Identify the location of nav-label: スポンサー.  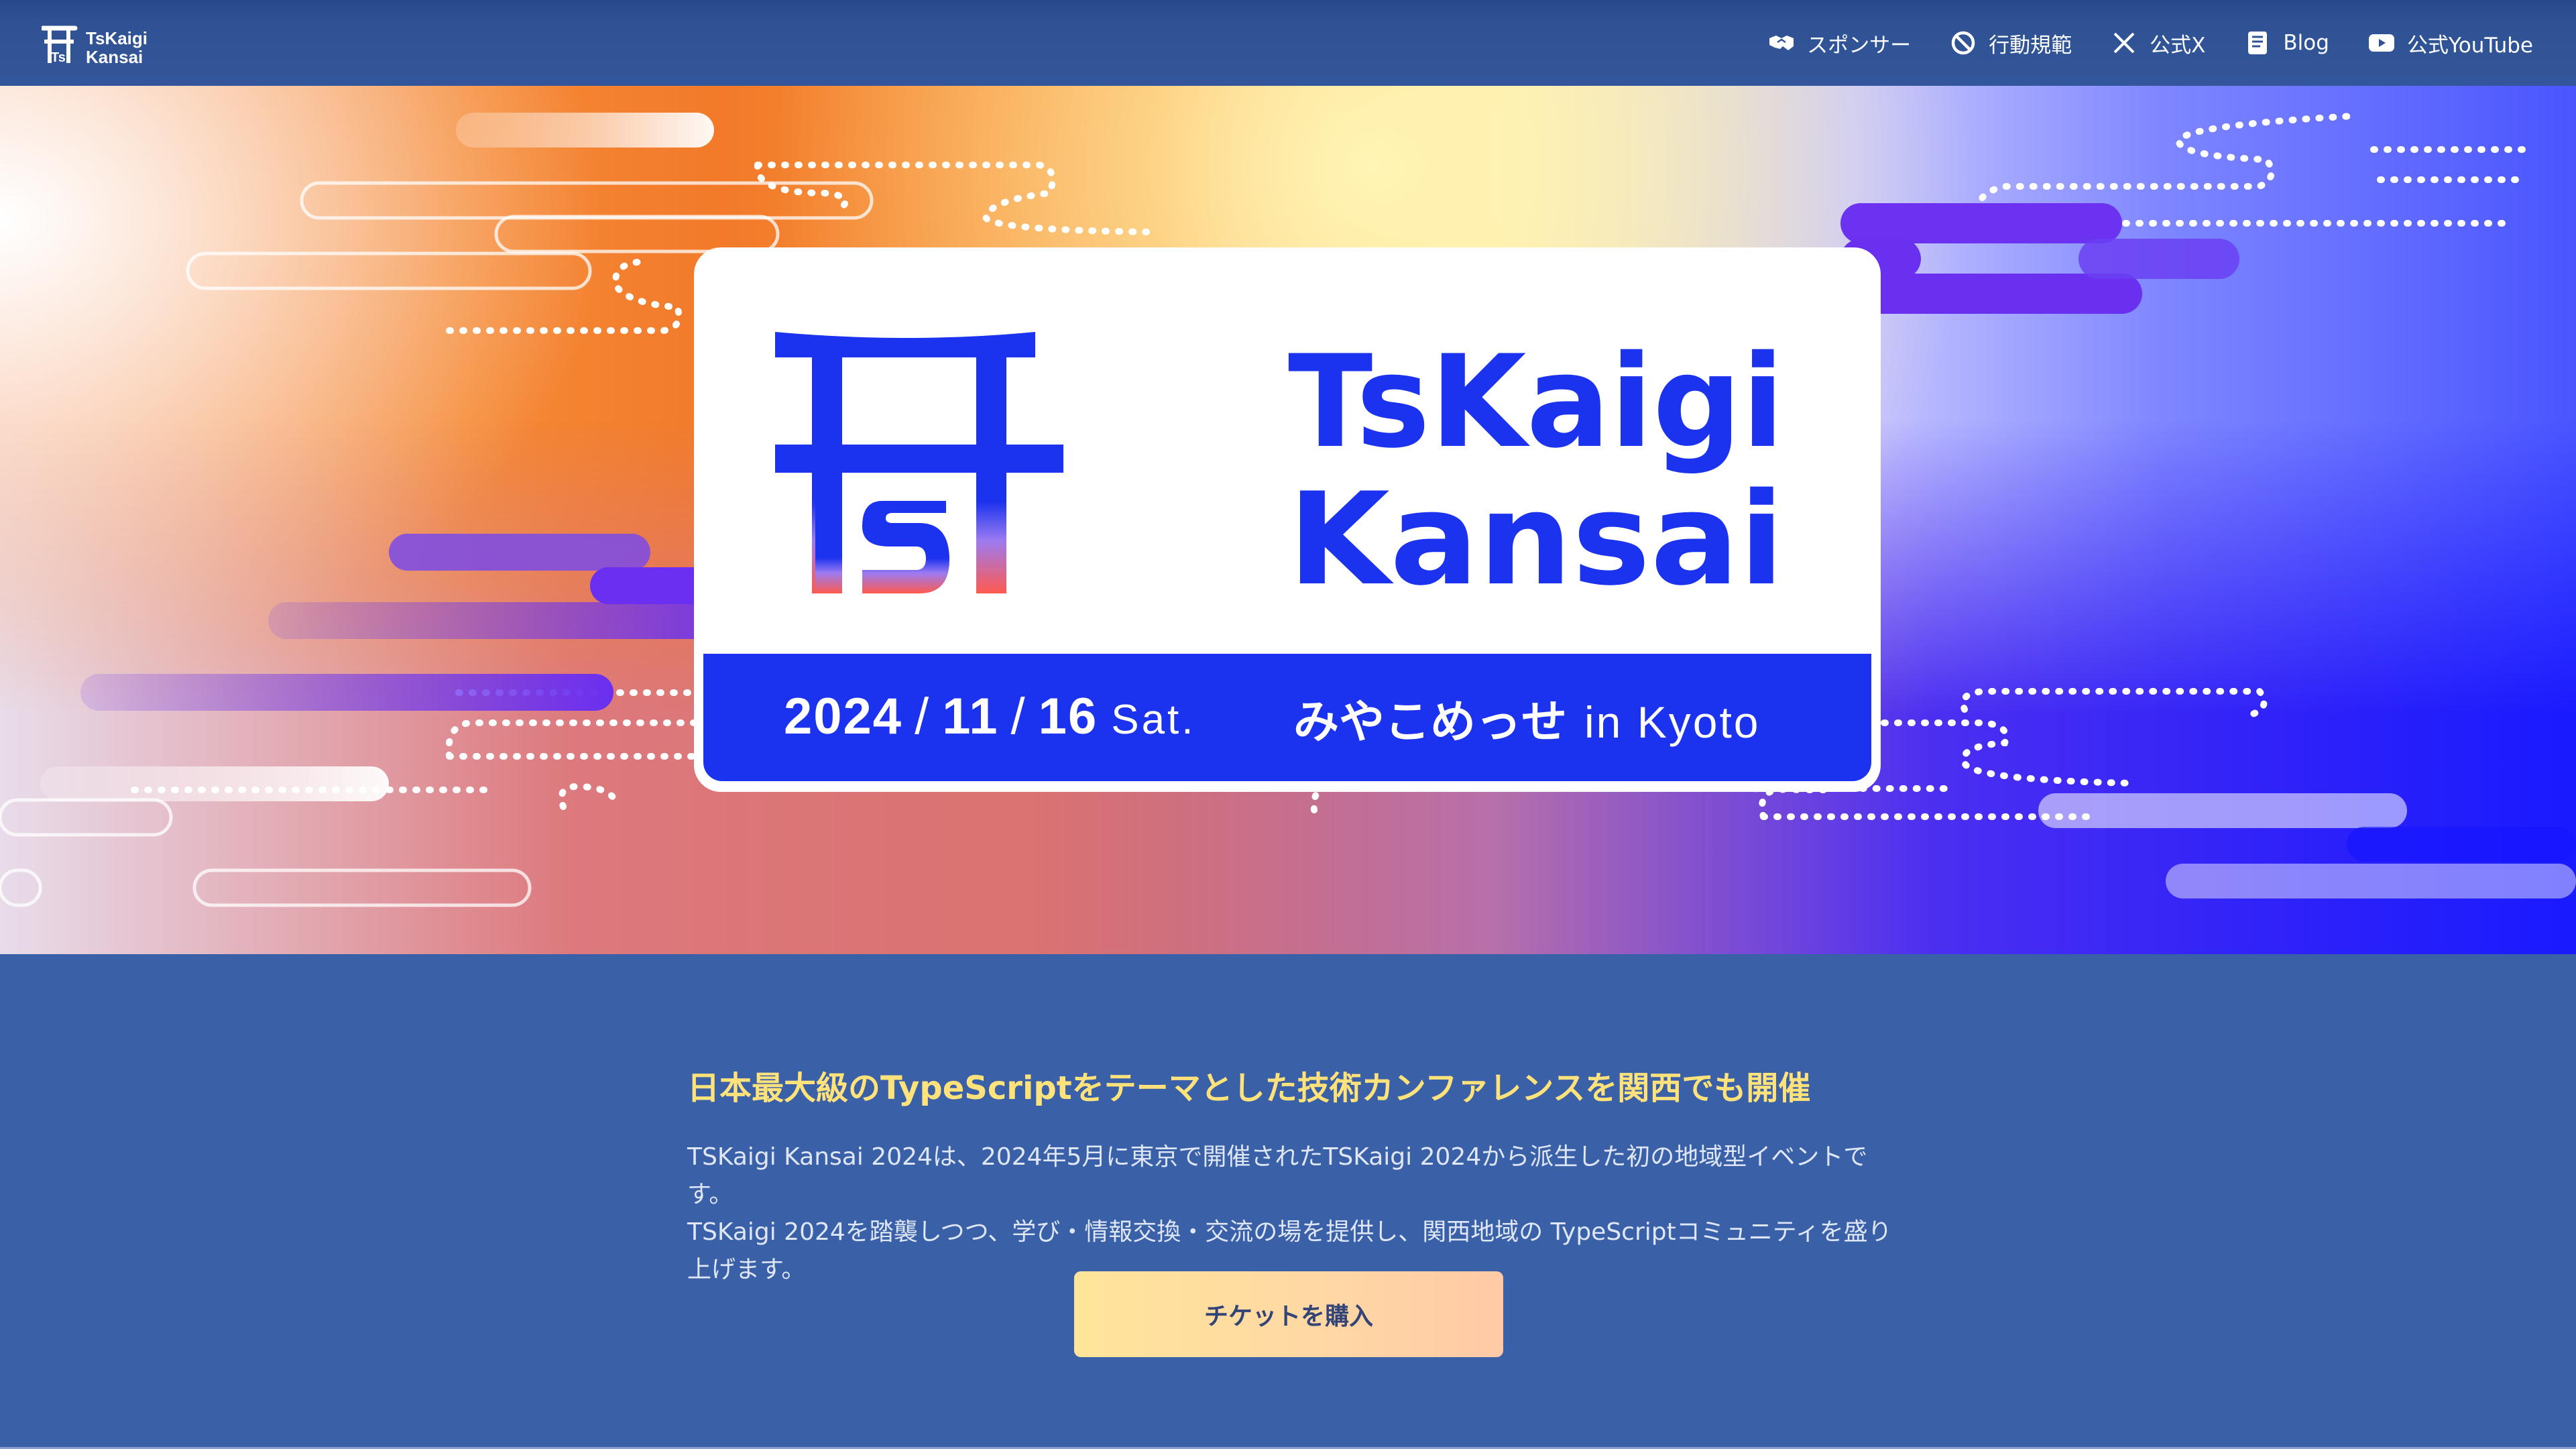
(1859, 46).